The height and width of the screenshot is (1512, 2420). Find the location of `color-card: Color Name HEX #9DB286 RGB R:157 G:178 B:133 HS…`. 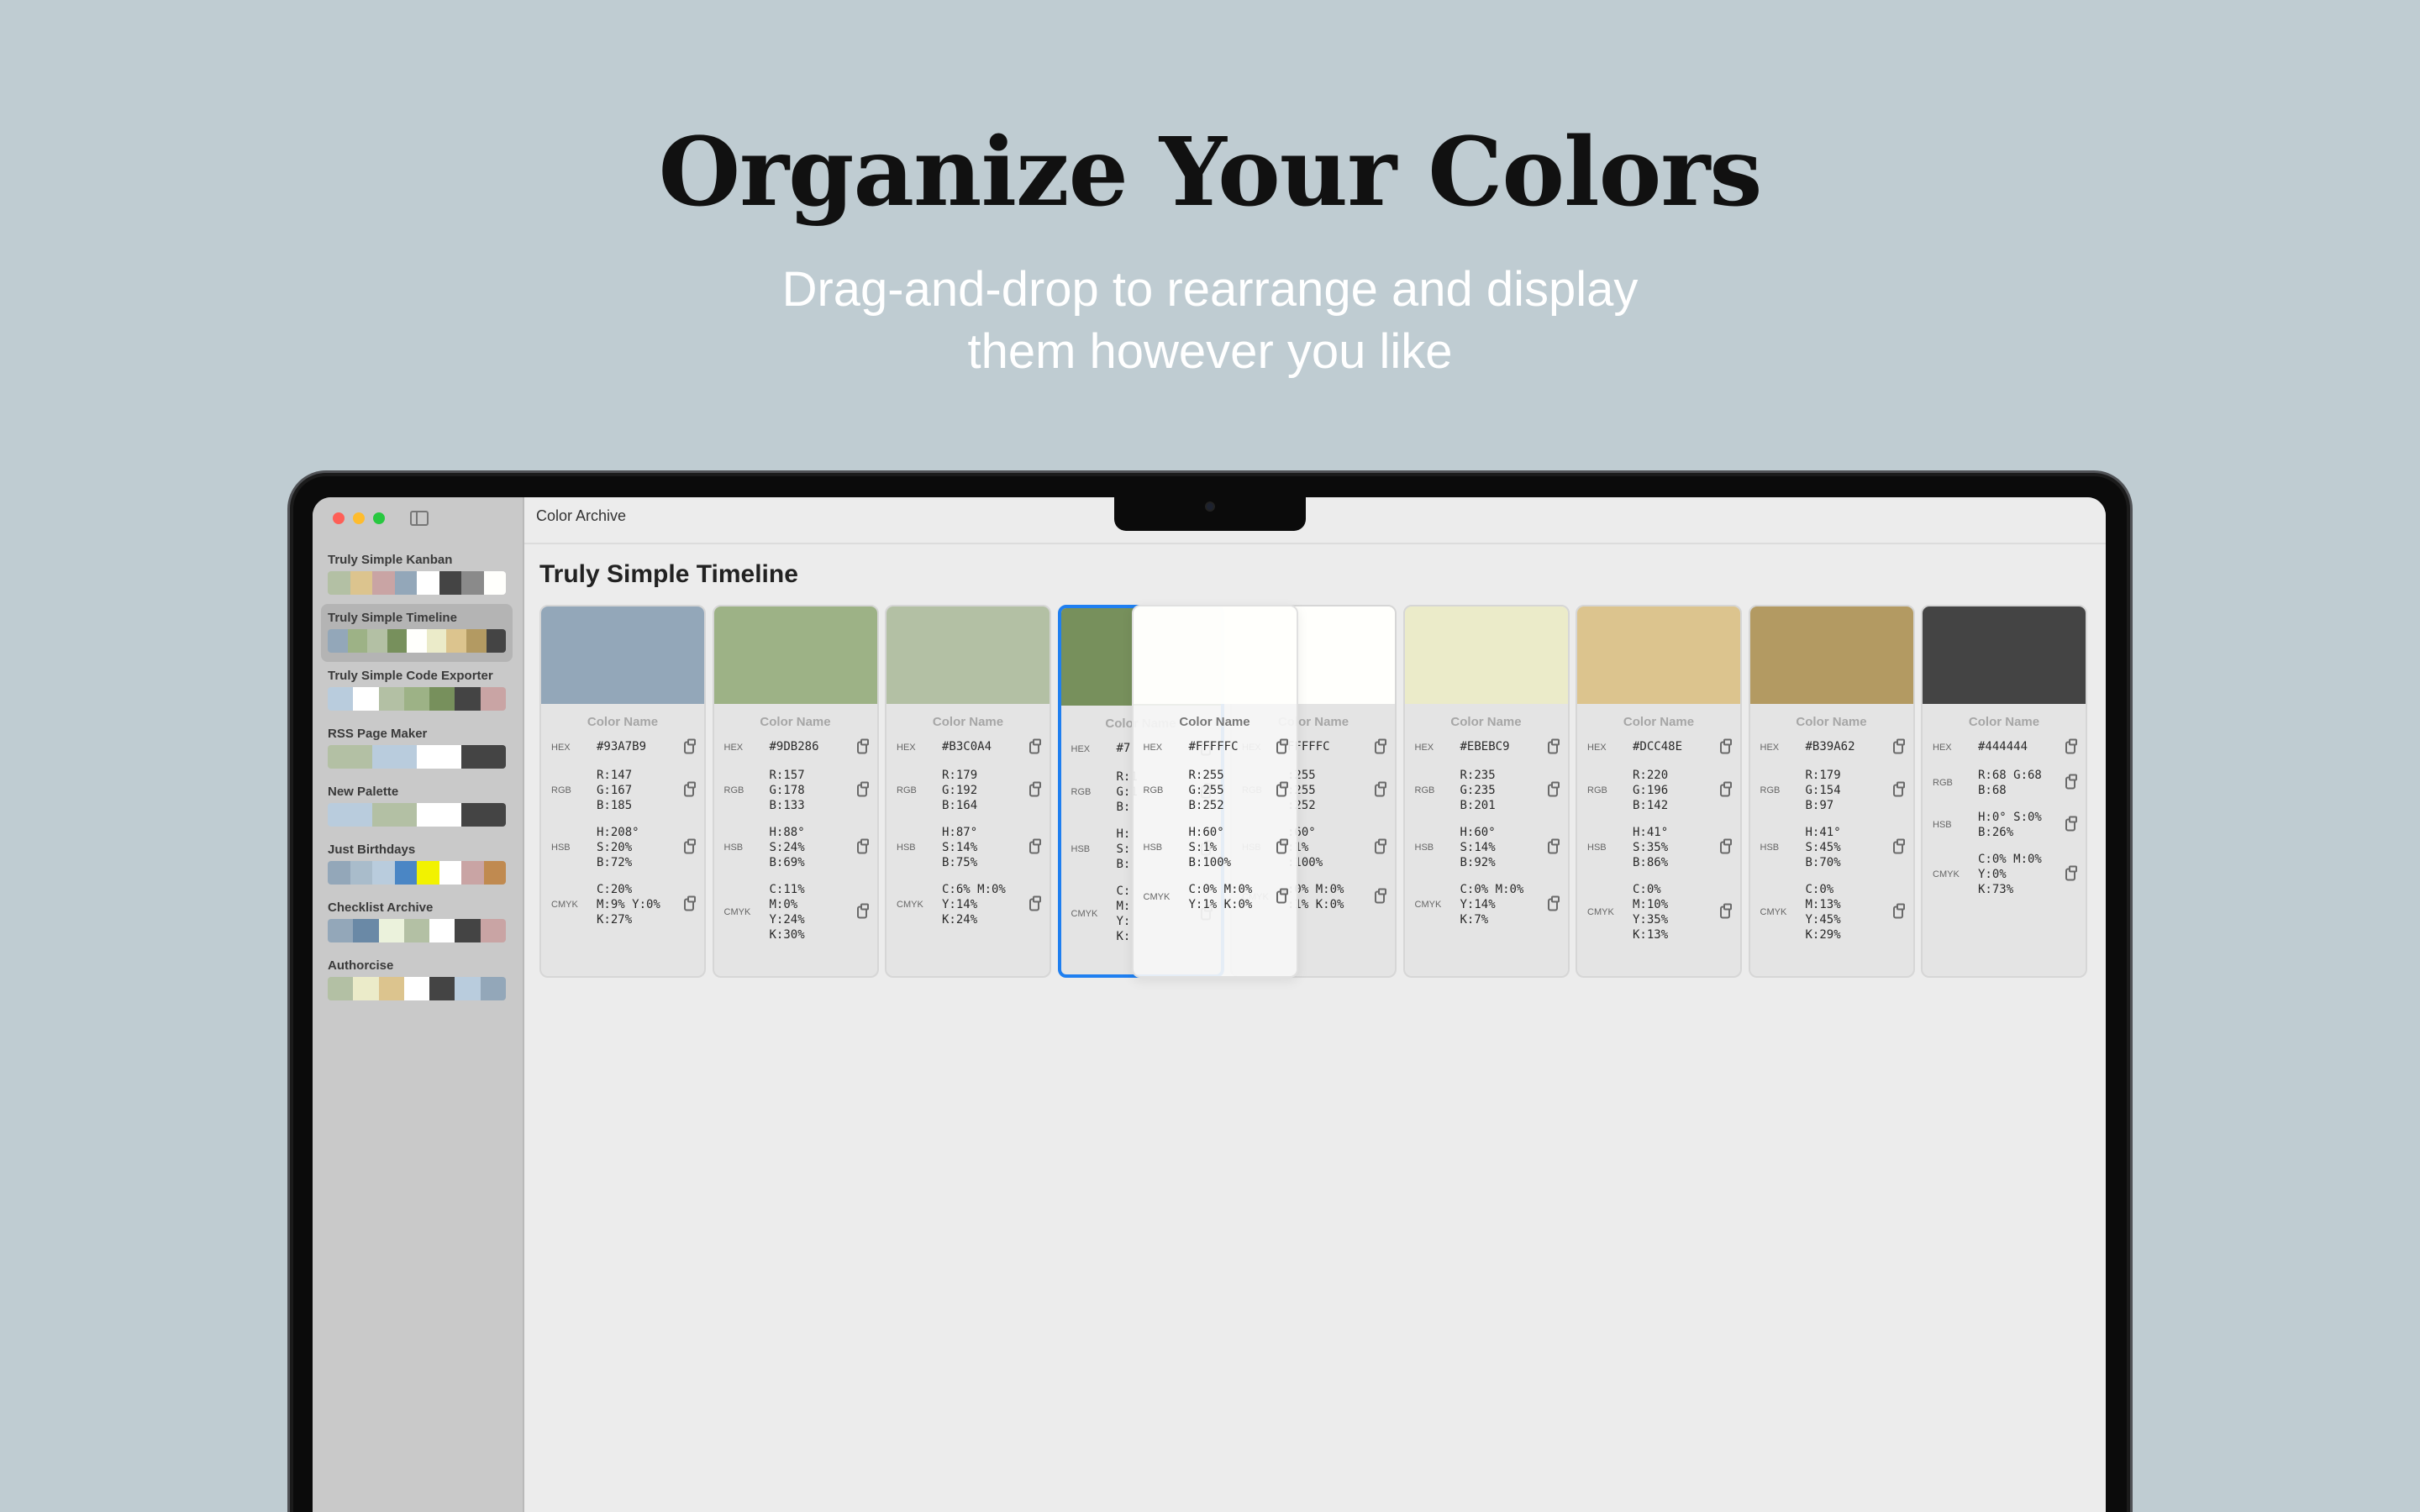

color-card: Color Name HEX #9DB286 RGB R:157 G:178 B:133 HS… is located at coordinates (795, 791).